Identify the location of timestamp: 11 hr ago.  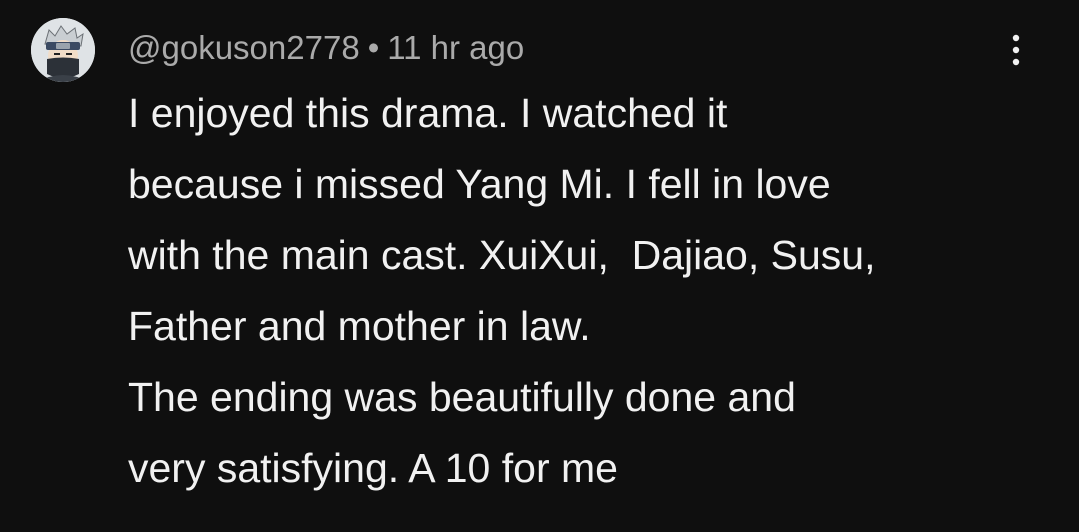
(455, 48).